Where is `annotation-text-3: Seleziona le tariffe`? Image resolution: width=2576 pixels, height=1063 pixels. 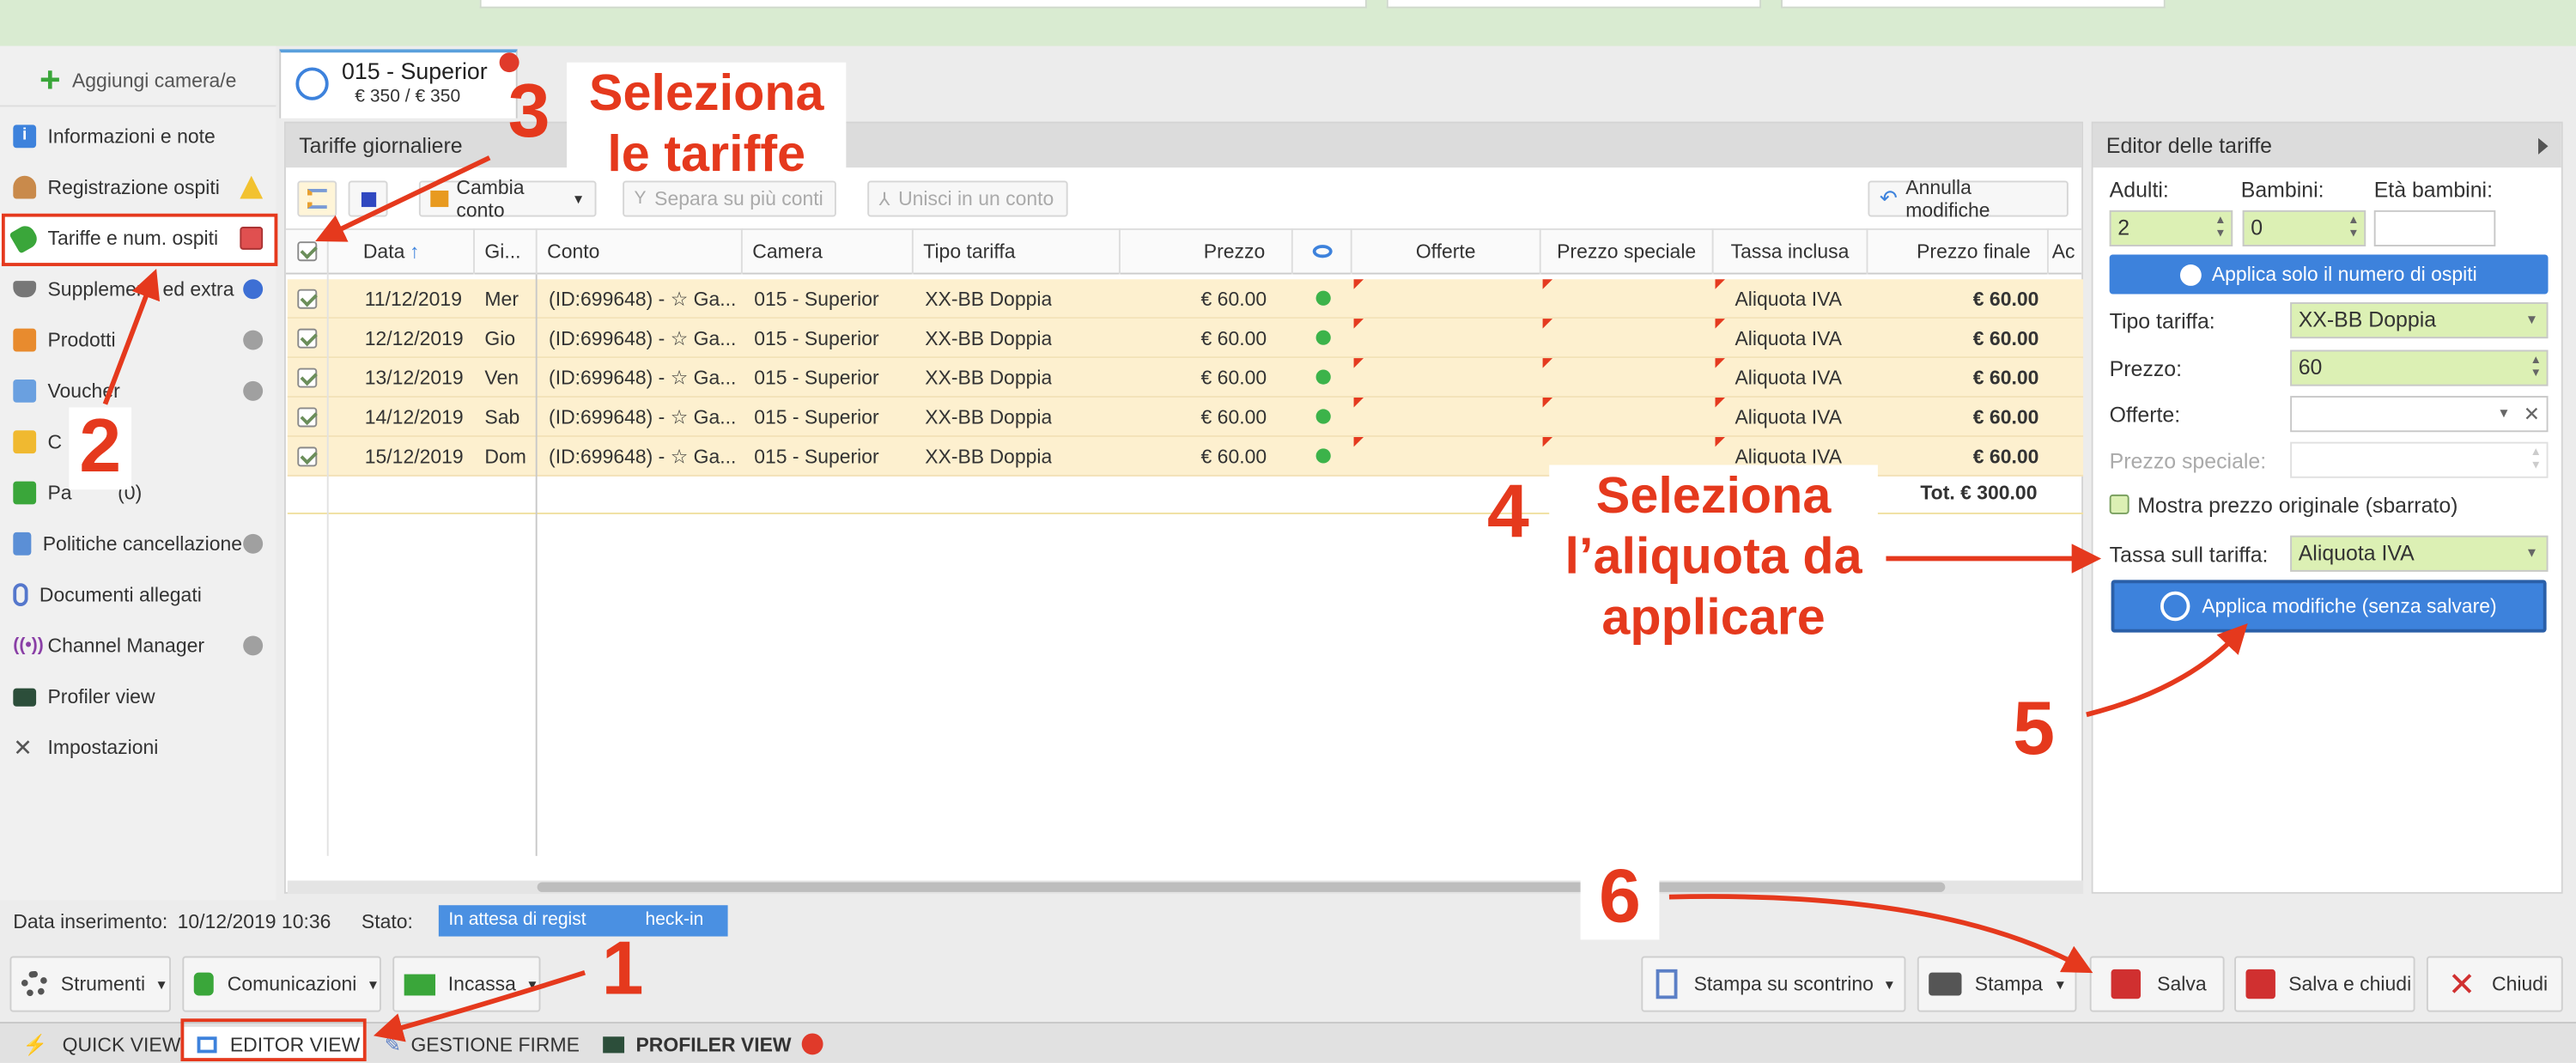
annotation-text-3: Seleziona le tariffe is located at coordinates (707, 122).